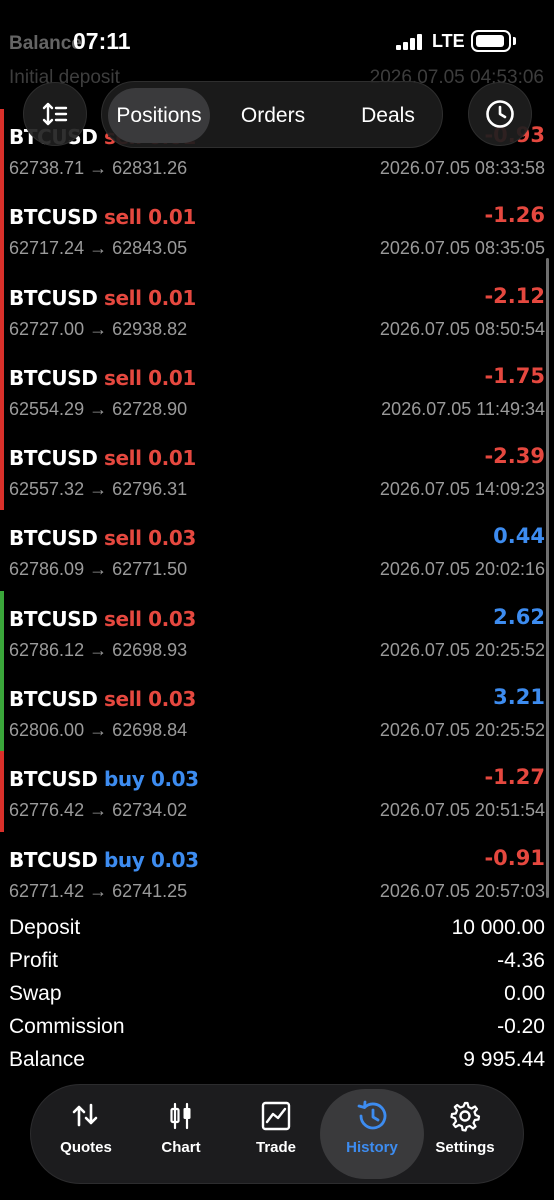 This screenshot has height=1200, width=554. What do you see at coordinates (465, 1147) in the screenshot?
I see `tab-label: Settings` at bounding box center [465, 1147].